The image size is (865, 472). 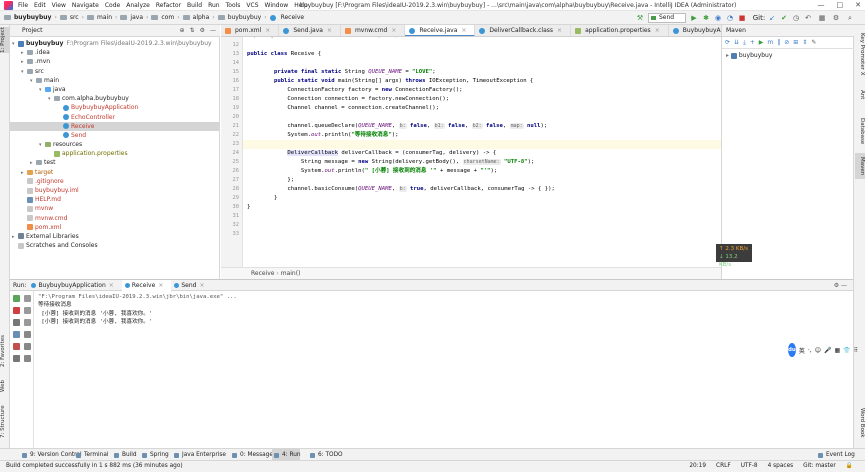 I want to click on locate-icon: ⊕, so click(x=182, y=31).